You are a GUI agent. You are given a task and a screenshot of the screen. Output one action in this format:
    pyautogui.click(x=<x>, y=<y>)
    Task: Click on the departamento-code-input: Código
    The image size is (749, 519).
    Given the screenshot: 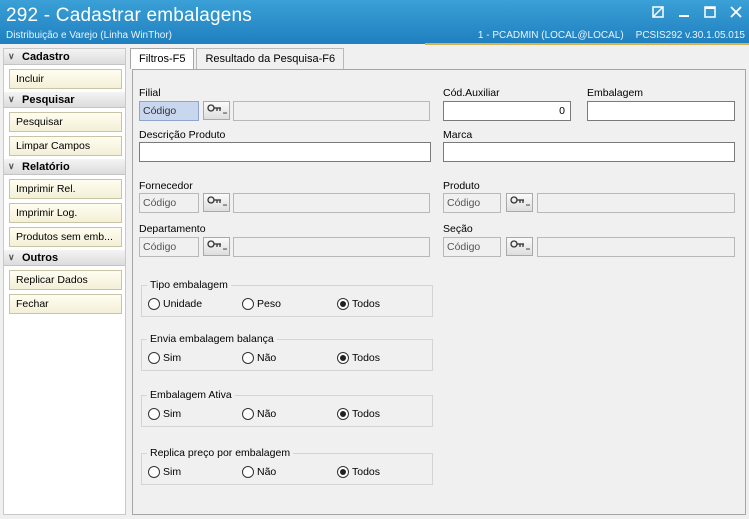 What is the action you would take?
    pyautogui.click(x=169, y=247)
    